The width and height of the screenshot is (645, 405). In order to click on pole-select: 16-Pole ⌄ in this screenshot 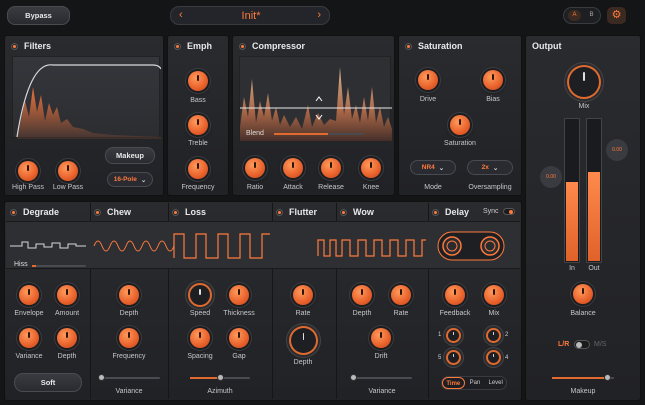, I will do `click(130, 179)`.